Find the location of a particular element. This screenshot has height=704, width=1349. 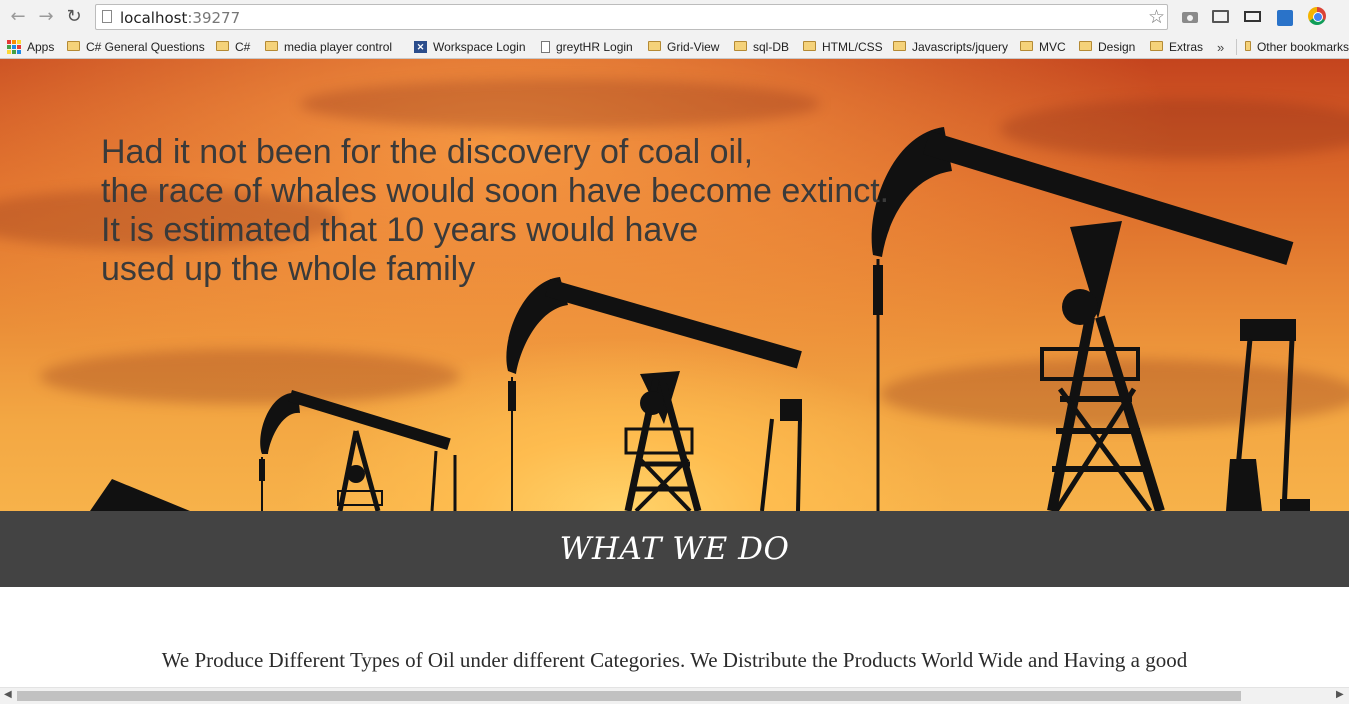

bookmark-media-player: media player control is located at coordinates (332, 47).